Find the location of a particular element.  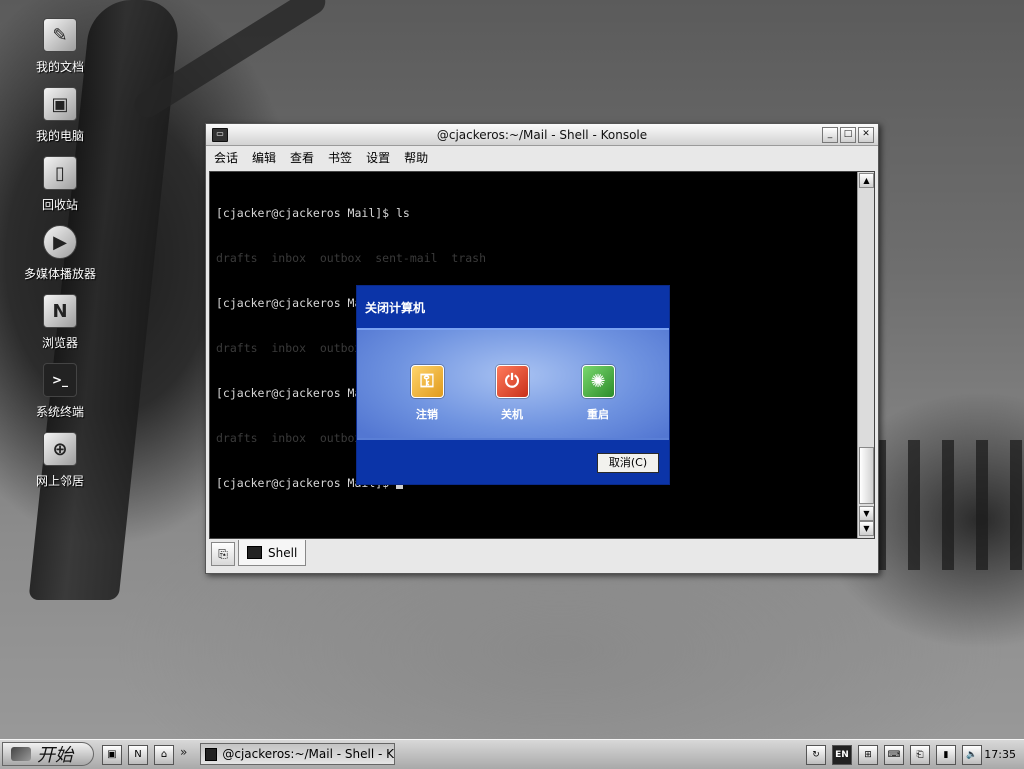

terminal-scrollbar: ▲ ▼ ▼ is located at coordinates (865, 355).